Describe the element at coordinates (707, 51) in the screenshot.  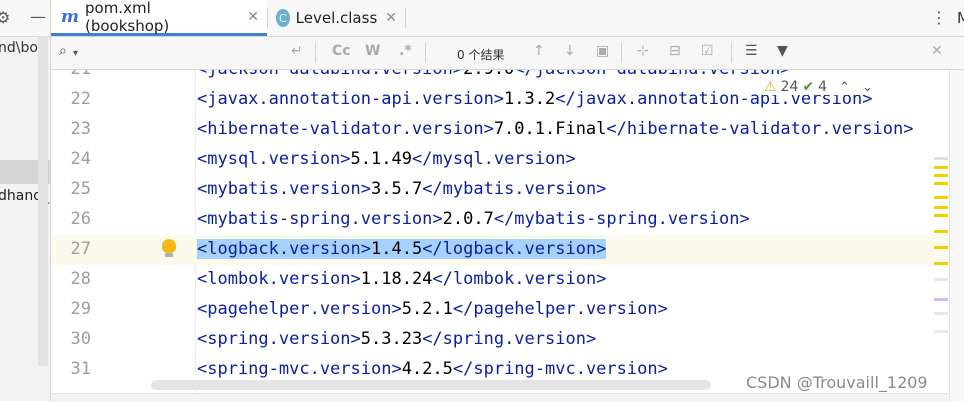
I see `select-all-occurrences-icon: ☑` at that location.